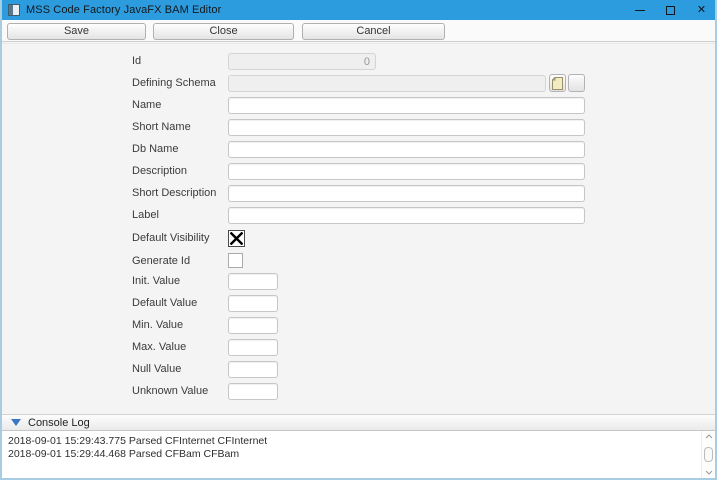 This screenshot has width=717, height=480. What do you see at coordinates (253, 369) in the screenshot?
I see `null-value-input` at bounding box center [253, 369].